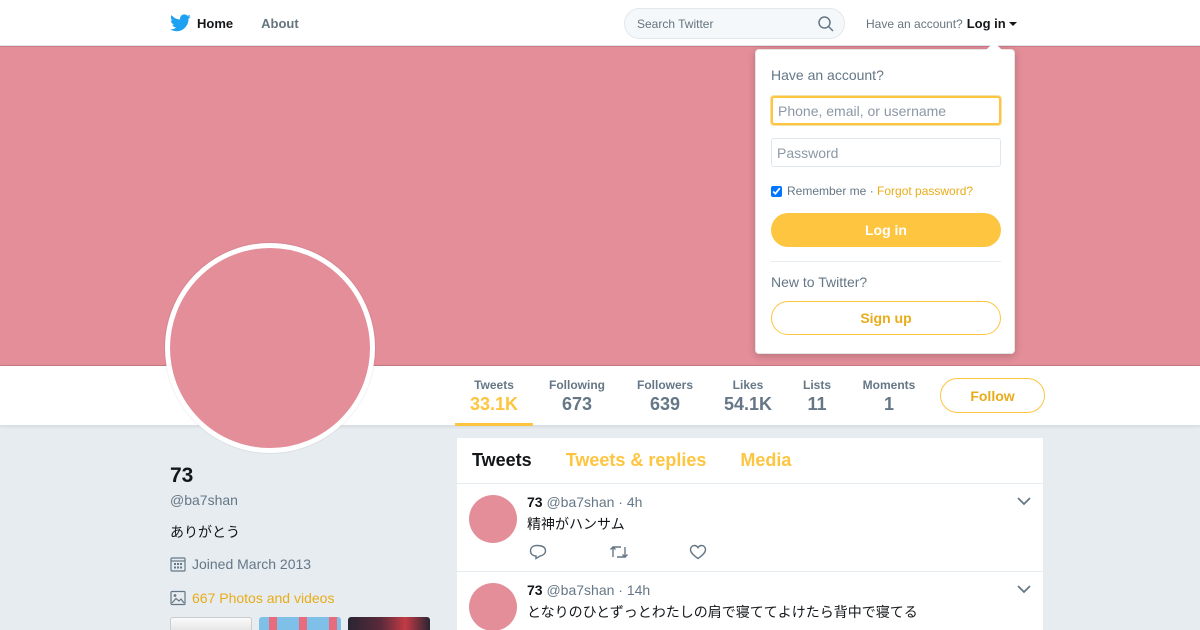 This screenshot has width=1200, height=630. What do you see at coordinates (178, 564) in the screenshot?
I see `calendar-icon` at bounding box center [178, 564].